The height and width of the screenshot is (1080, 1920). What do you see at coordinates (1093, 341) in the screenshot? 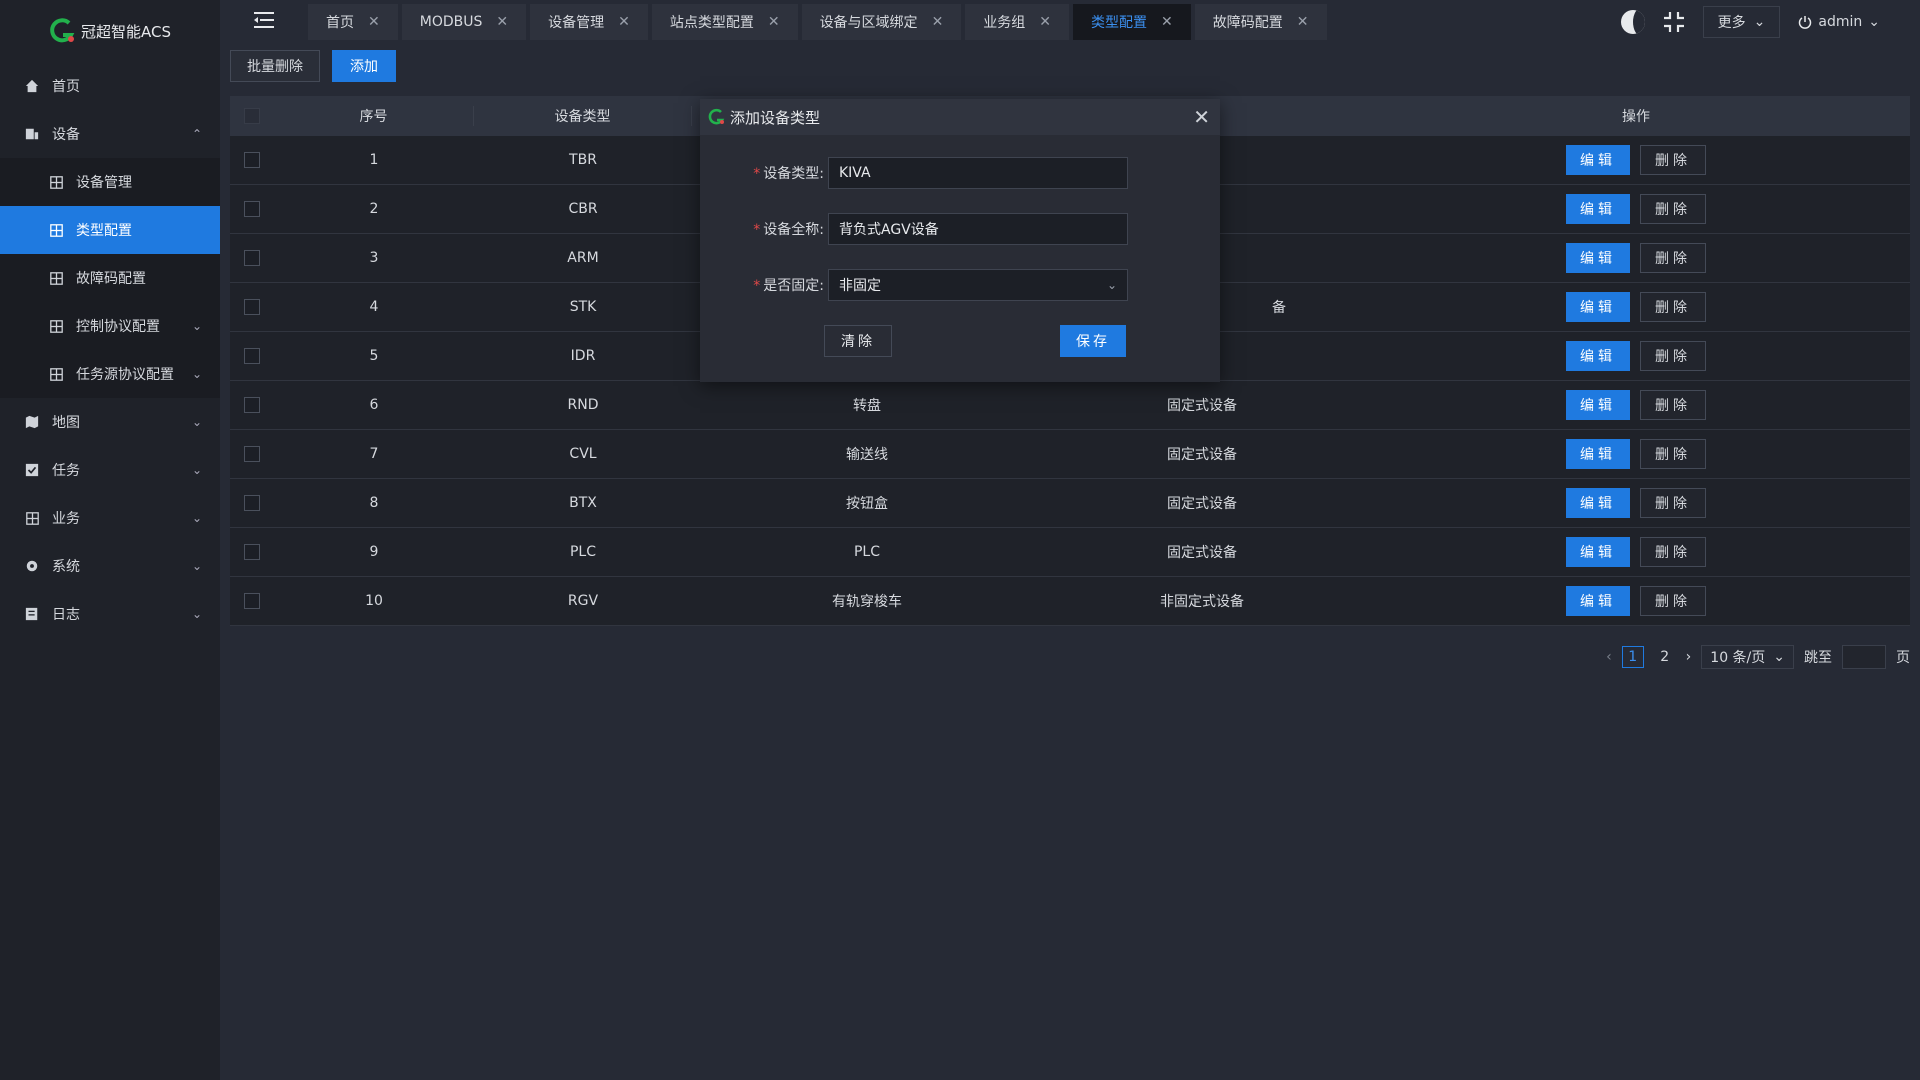
I see `save-button: 保存` at bounding box center [1093, 341].